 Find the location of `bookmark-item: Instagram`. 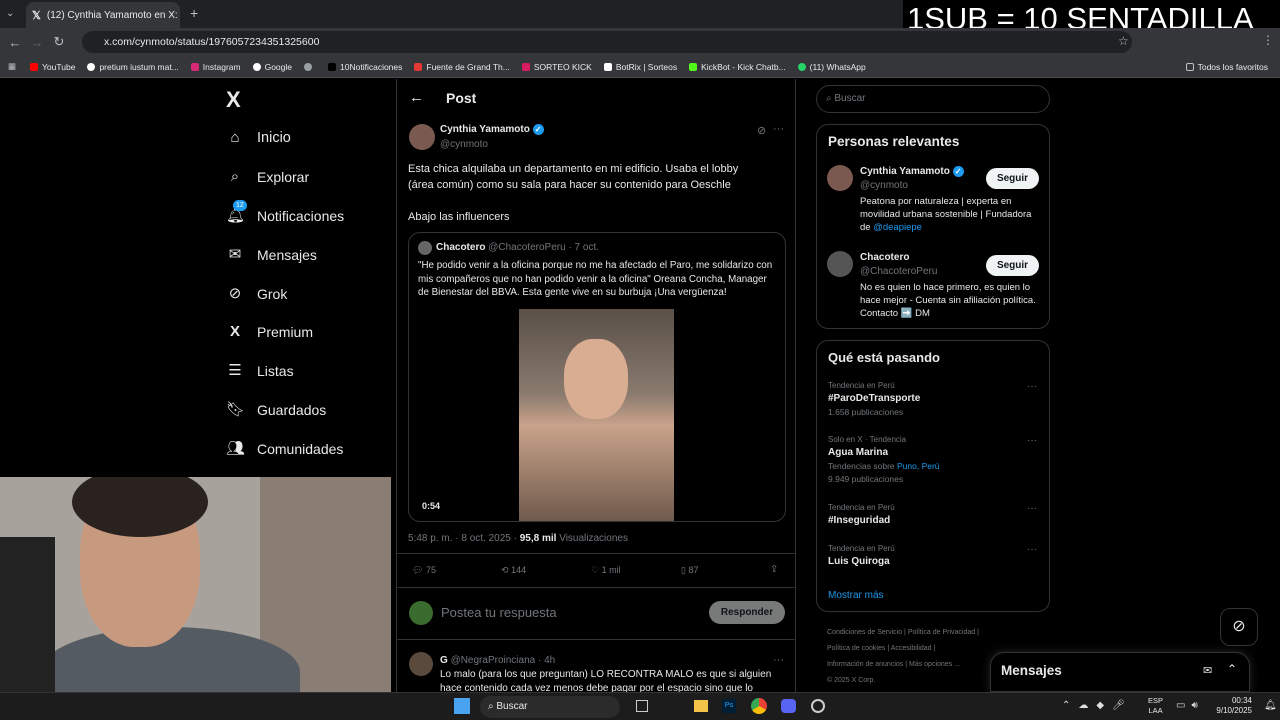

bookmark-item: Instagram is located at coordinates (215, 67).